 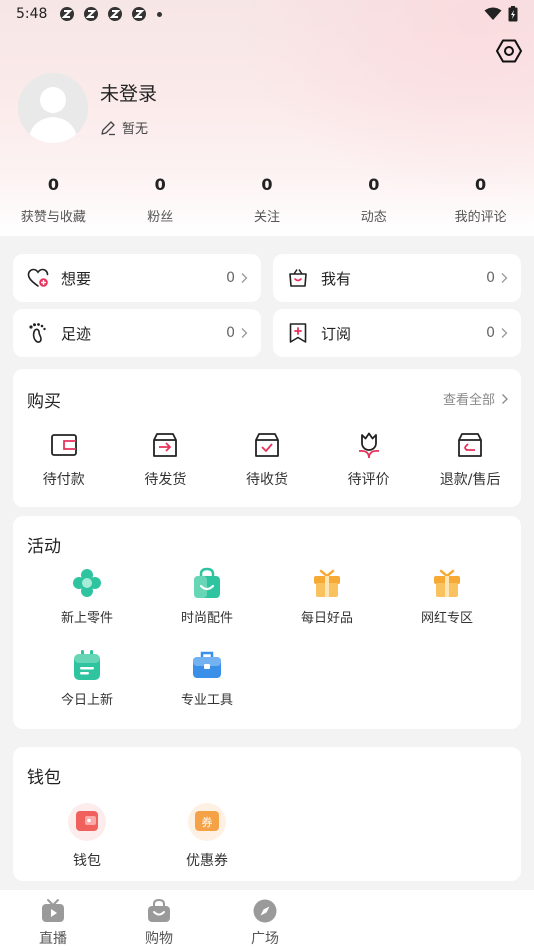 What do you see at coordinates (53, 217) in the screenshot?
I see `stat-label: 获赞与收藏` at bounding box center [53, 217].